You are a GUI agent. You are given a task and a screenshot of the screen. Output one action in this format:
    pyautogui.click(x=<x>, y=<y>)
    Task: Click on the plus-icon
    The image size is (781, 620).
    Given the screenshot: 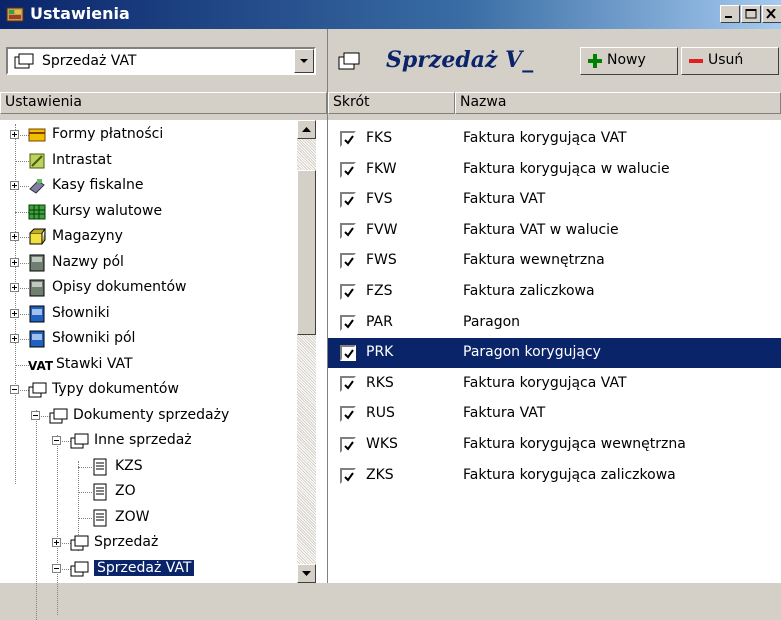 What is the action you would take?
    pyautogui.click(x=595, y=61)
    